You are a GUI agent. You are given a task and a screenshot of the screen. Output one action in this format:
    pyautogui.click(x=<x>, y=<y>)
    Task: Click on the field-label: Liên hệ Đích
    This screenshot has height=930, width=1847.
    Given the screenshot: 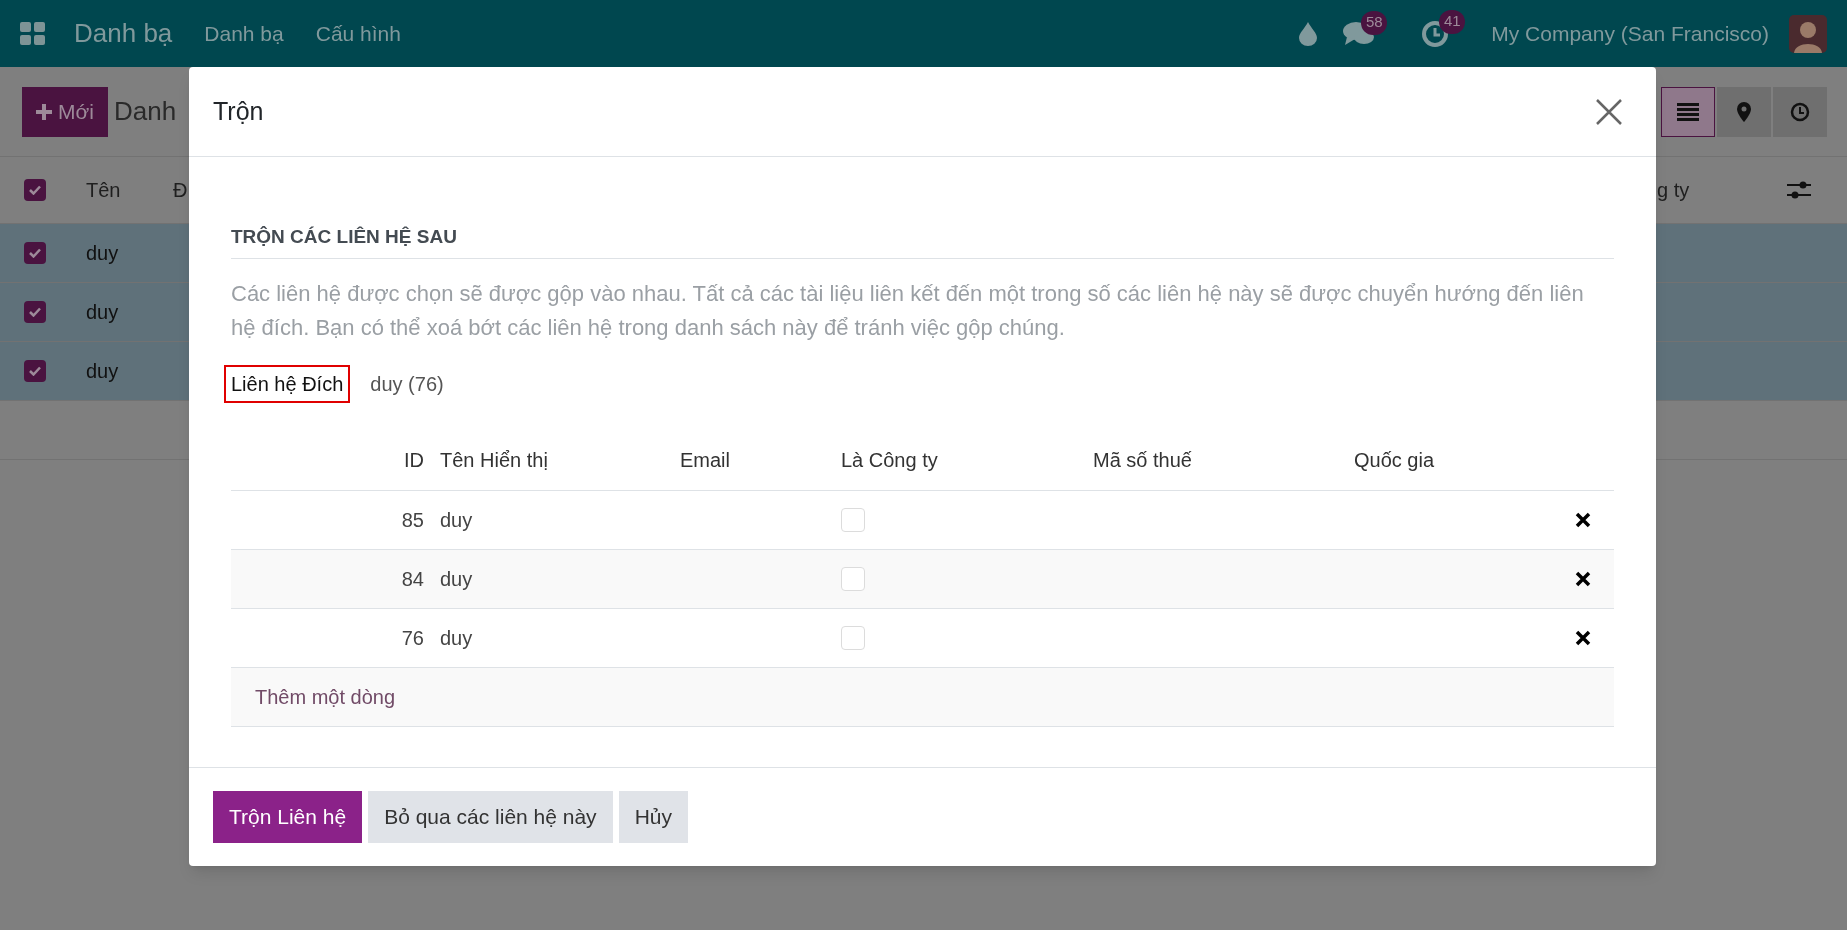 What is the action you would take?
    pyautogui.click(x=287, y=383)
    